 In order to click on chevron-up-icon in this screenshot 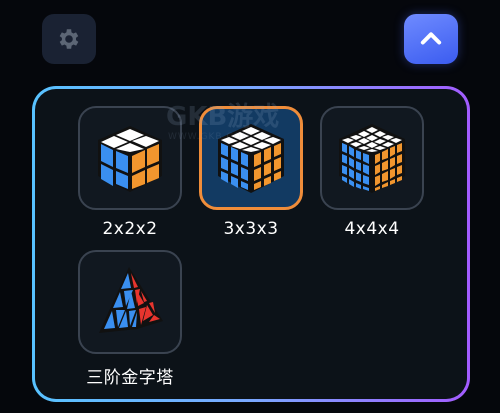, I will do `click(431, 38)`.